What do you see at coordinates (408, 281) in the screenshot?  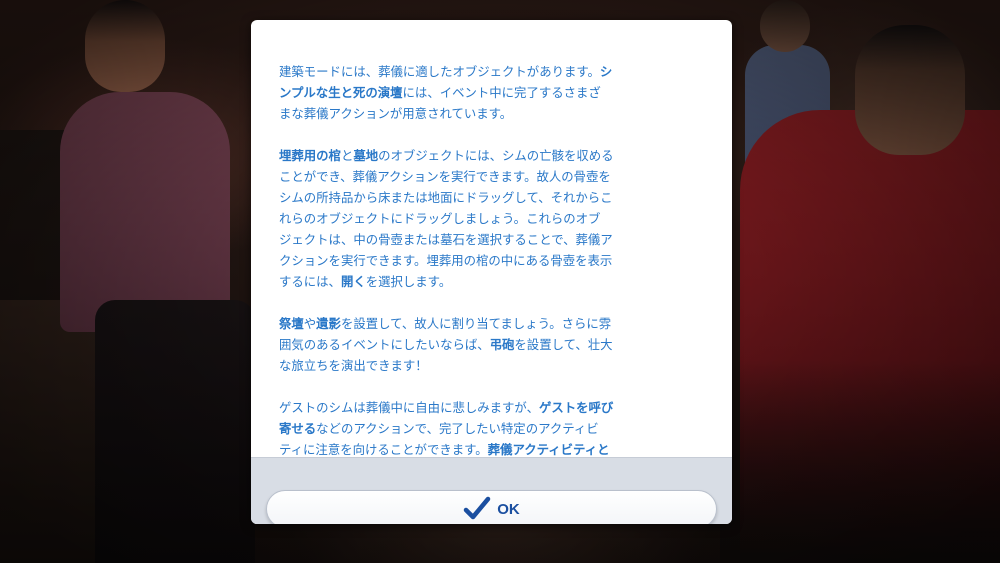 I see `text-segment: を選択します。` at bounding box center [408, 281].